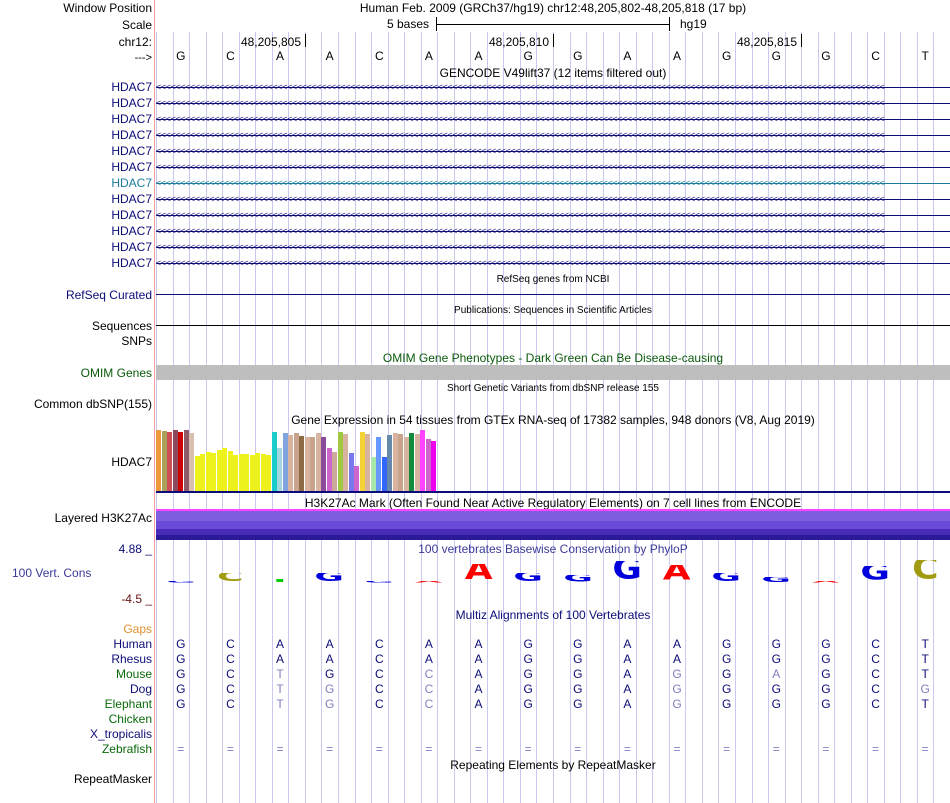 The image size is (950, 803). What do you see at coordinates (76, 326) in the screenshot?
I see `sequences-track-label: Sequences` at bounding box center [76, 326].